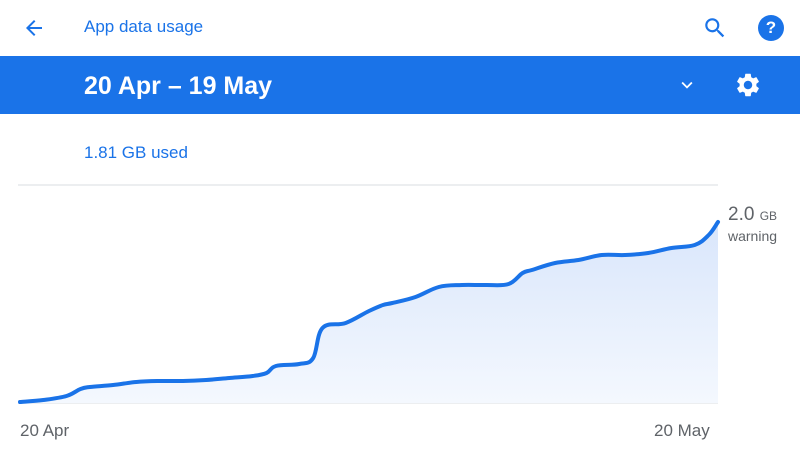  Describe the element at coordinates (400, 85) in the screenshot. I see `cycle-bar: 20 Apr – 19 May` at that location.